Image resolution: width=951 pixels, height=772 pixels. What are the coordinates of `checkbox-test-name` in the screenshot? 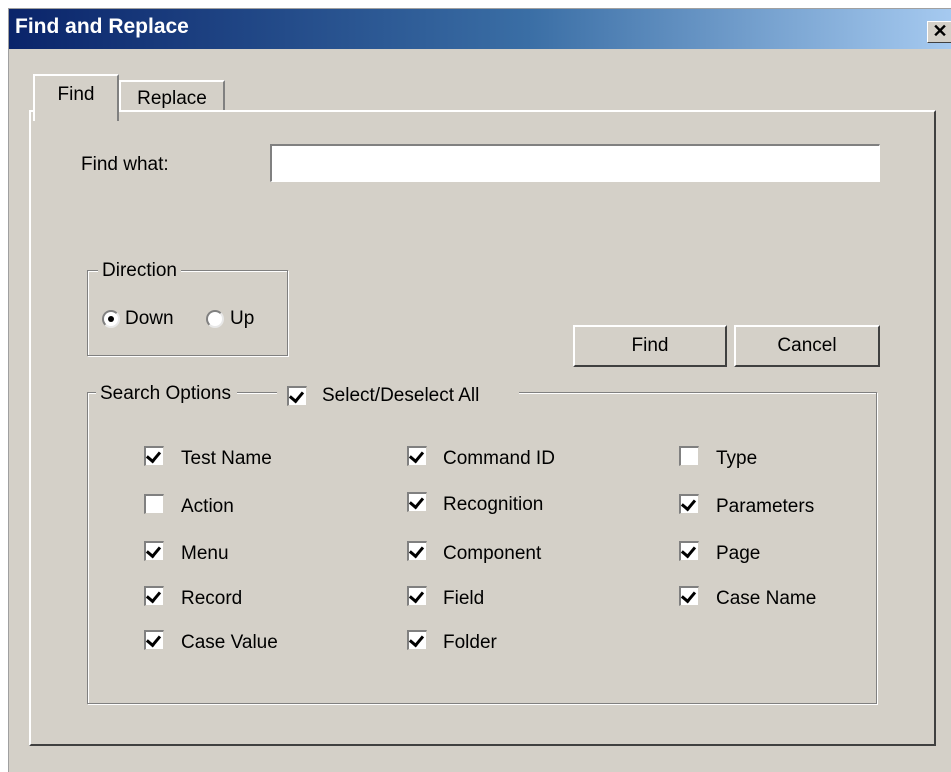 It's located at (154, 456).